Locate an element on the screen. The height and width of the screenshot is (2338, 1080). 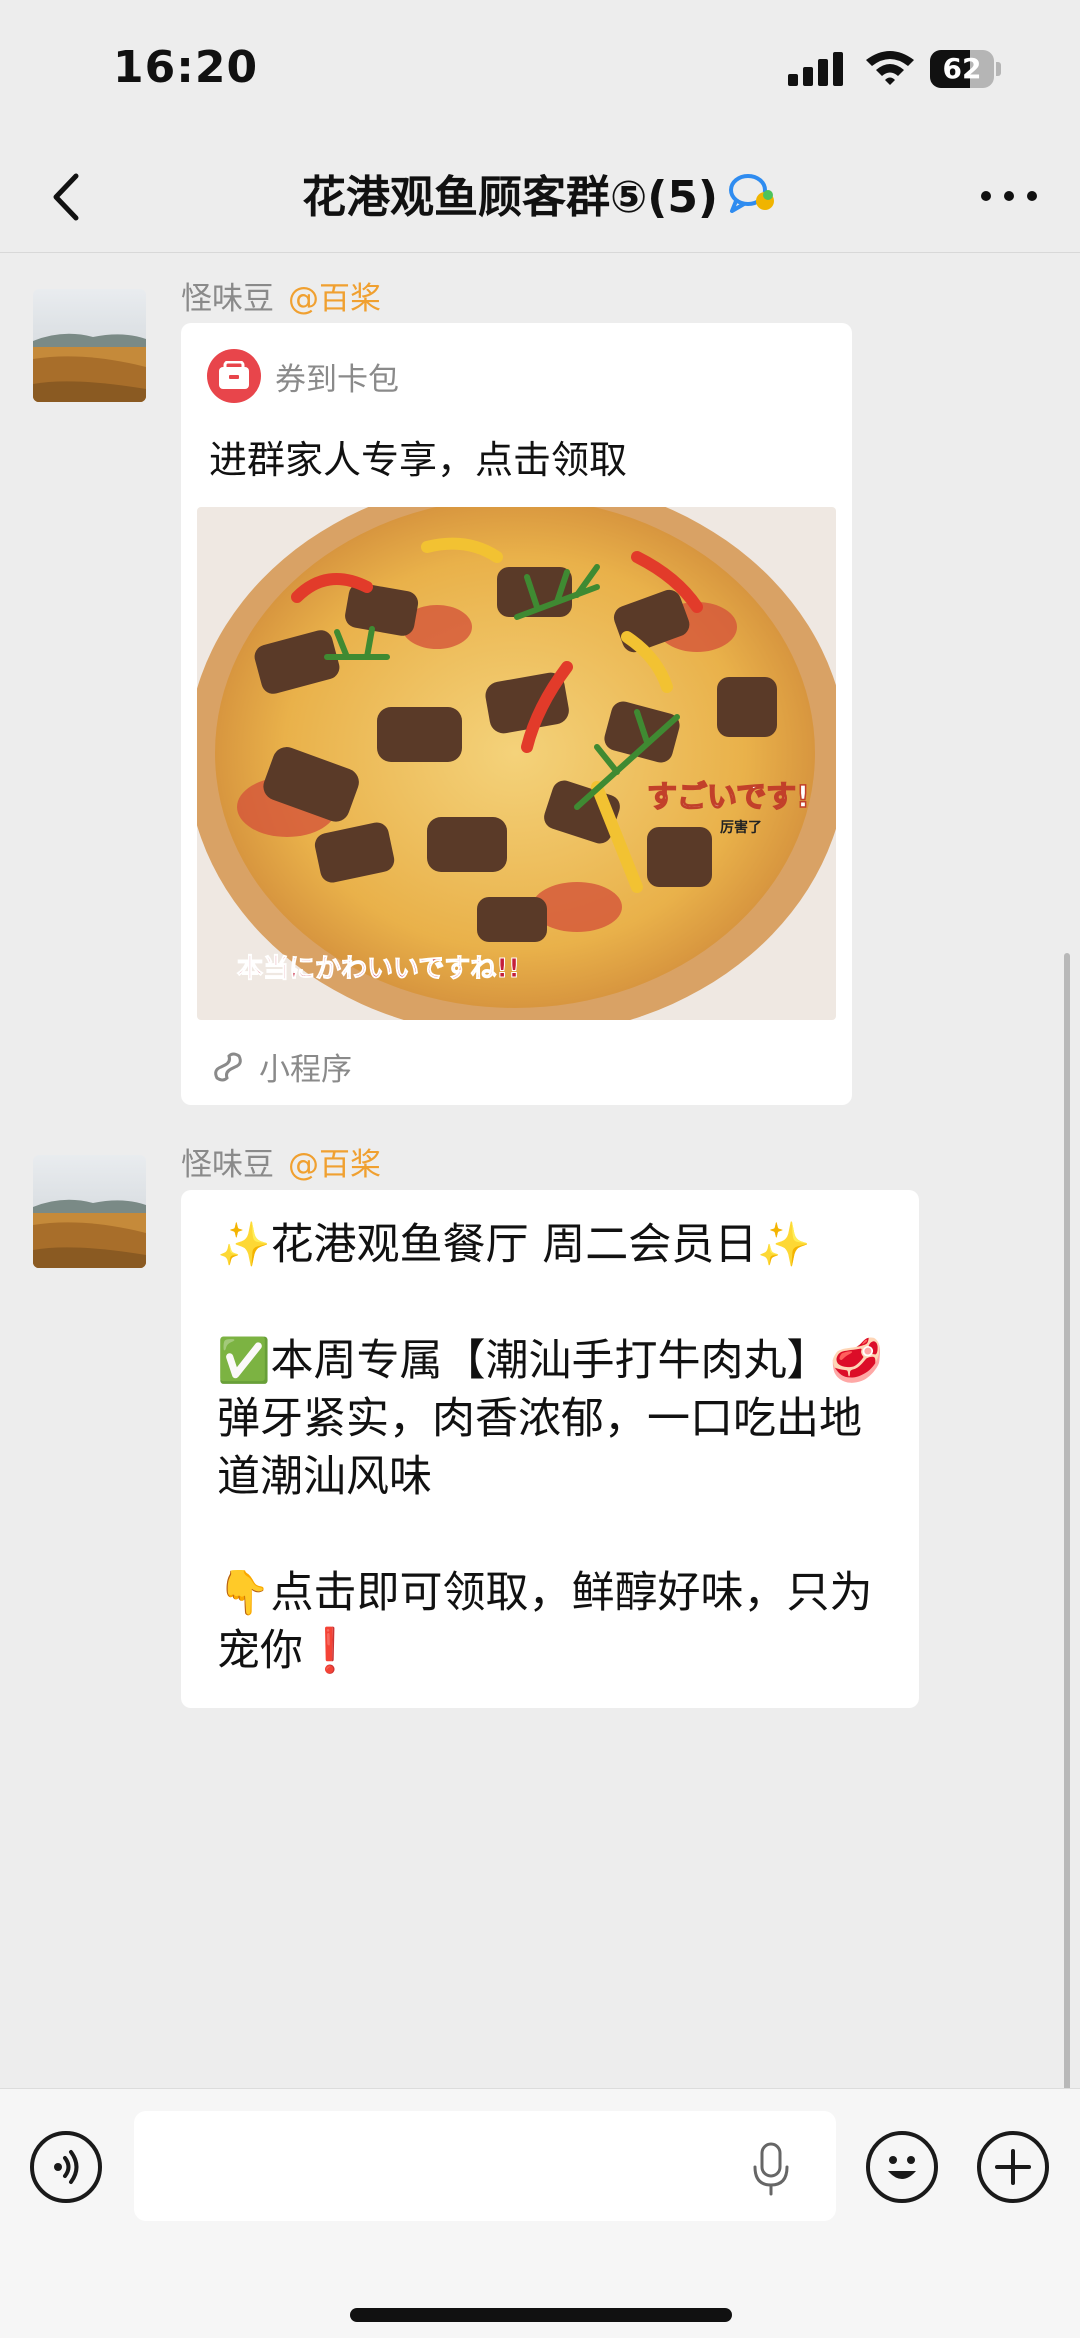
coupon-wallet-logo-icon is located at coordinates (234, 376).